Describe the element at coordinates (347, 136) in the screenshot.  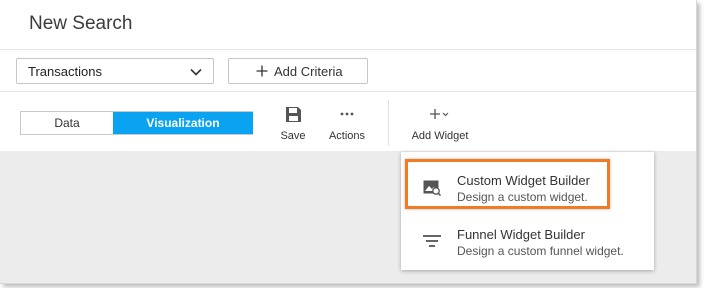
I see `actions-label: Actions` at that location.